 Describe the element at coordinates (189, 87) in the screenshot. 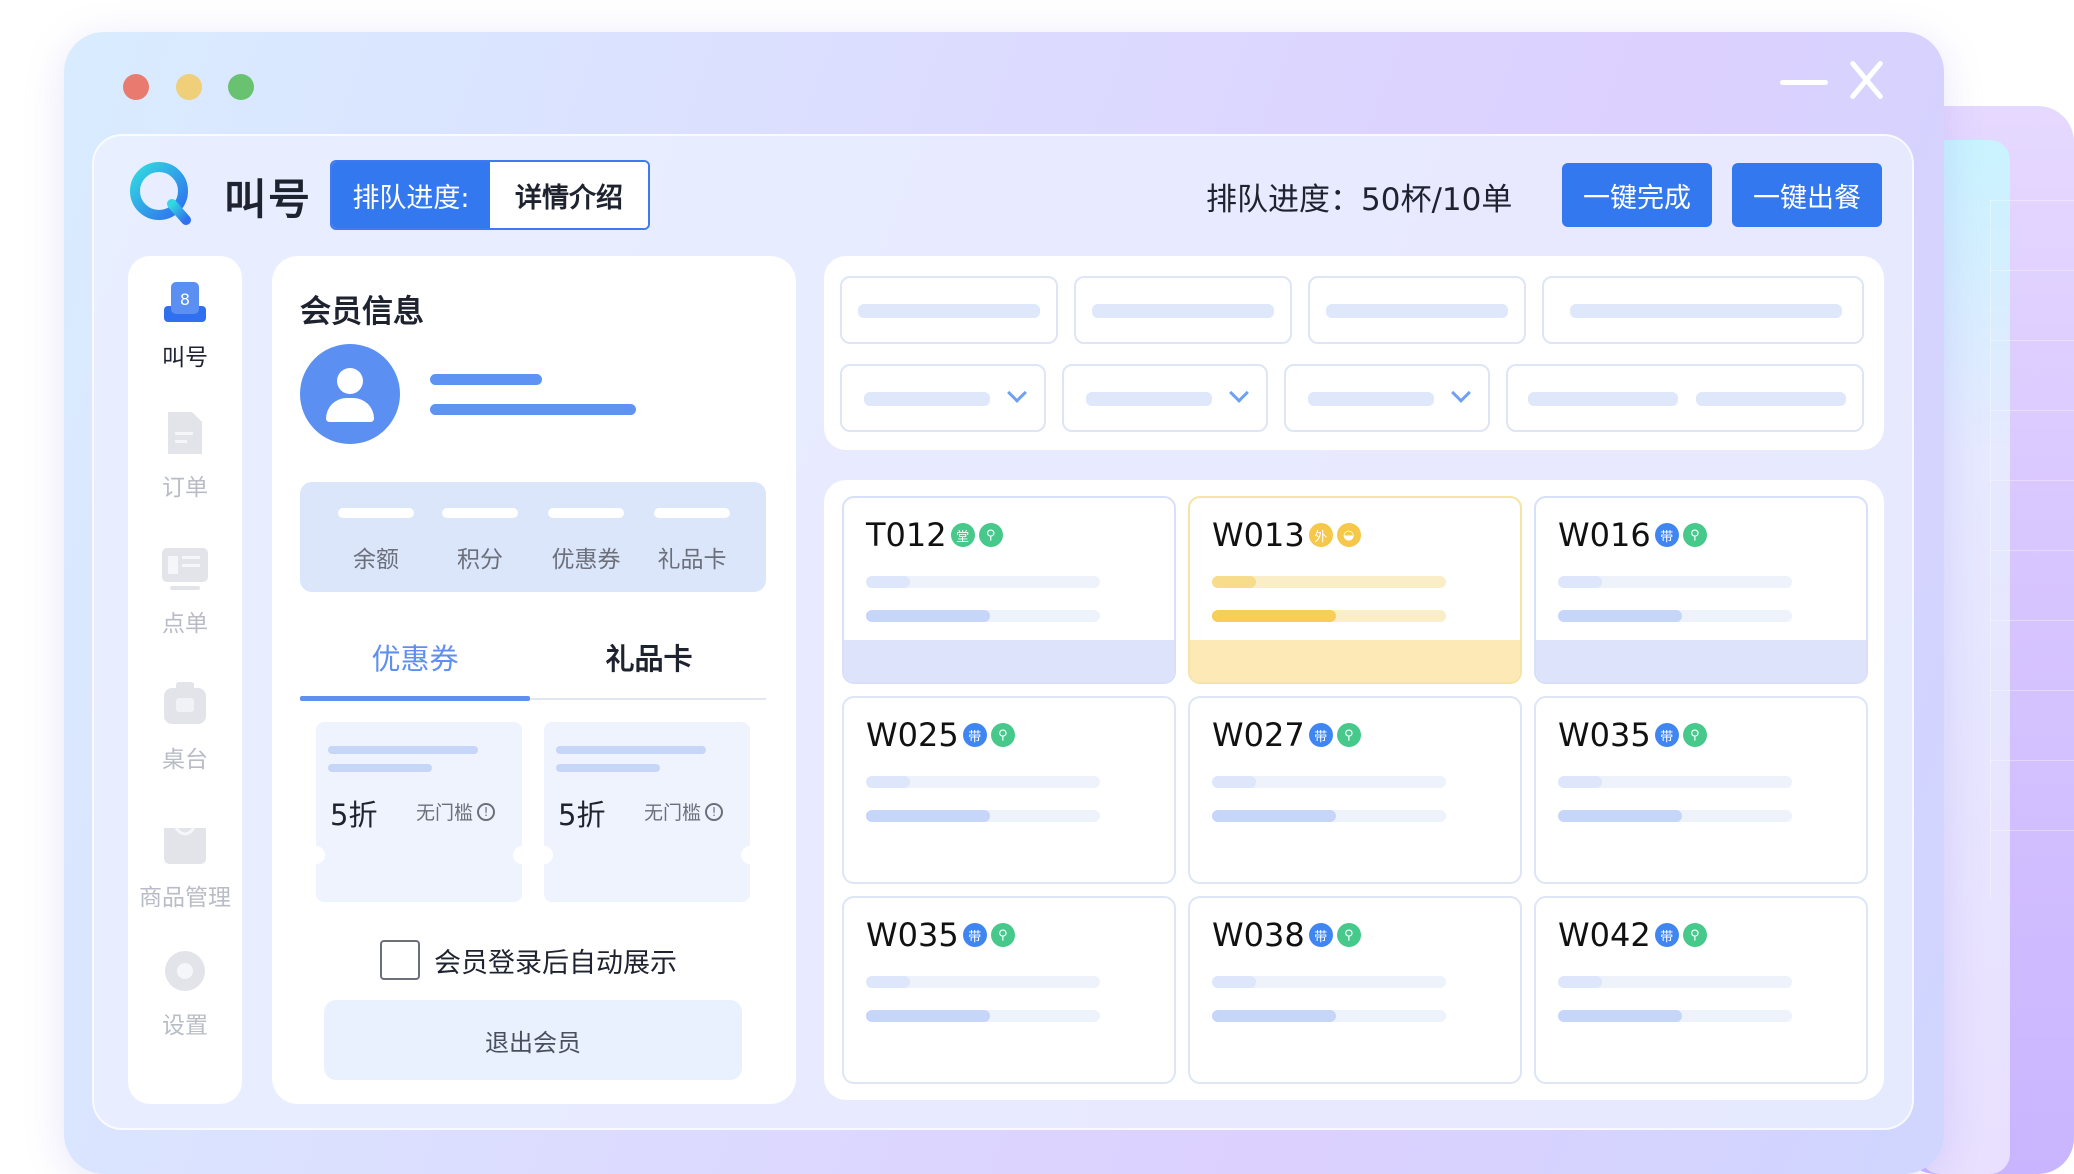

I see `minimize-dot-button` at that location.